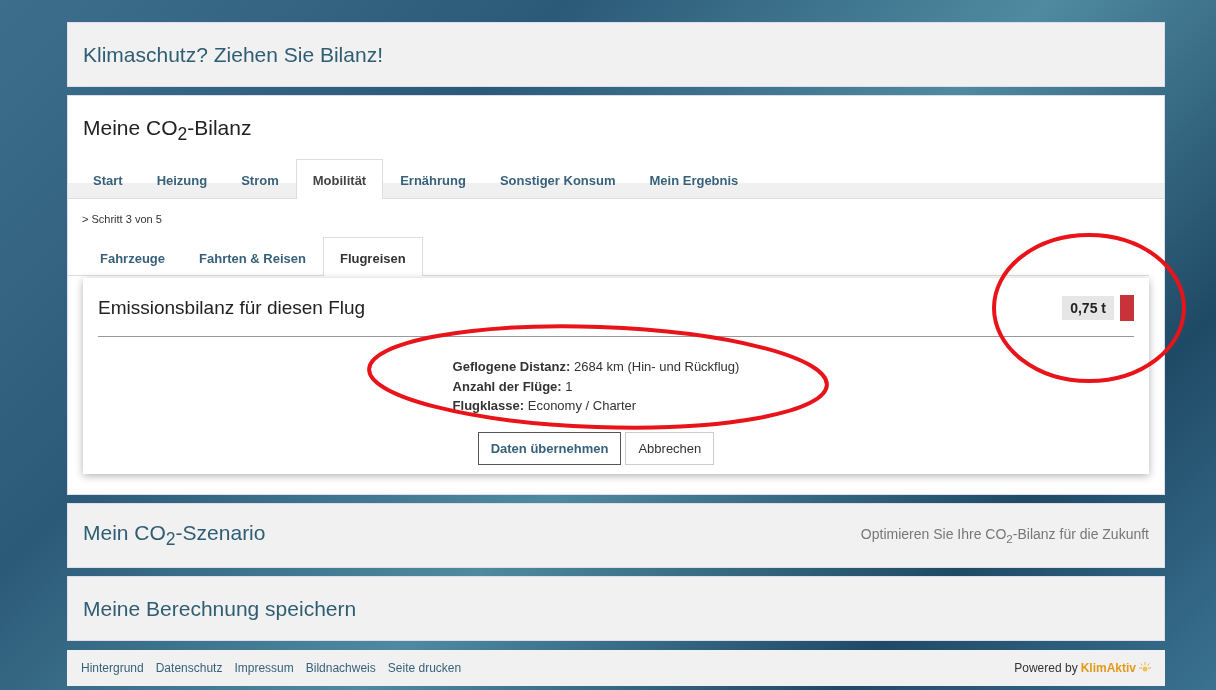 The image size is (1216, 690). Describe the element at coordinates (340, 668) in the screenshot. I see `footer-link: Bildnachweis` at that location.